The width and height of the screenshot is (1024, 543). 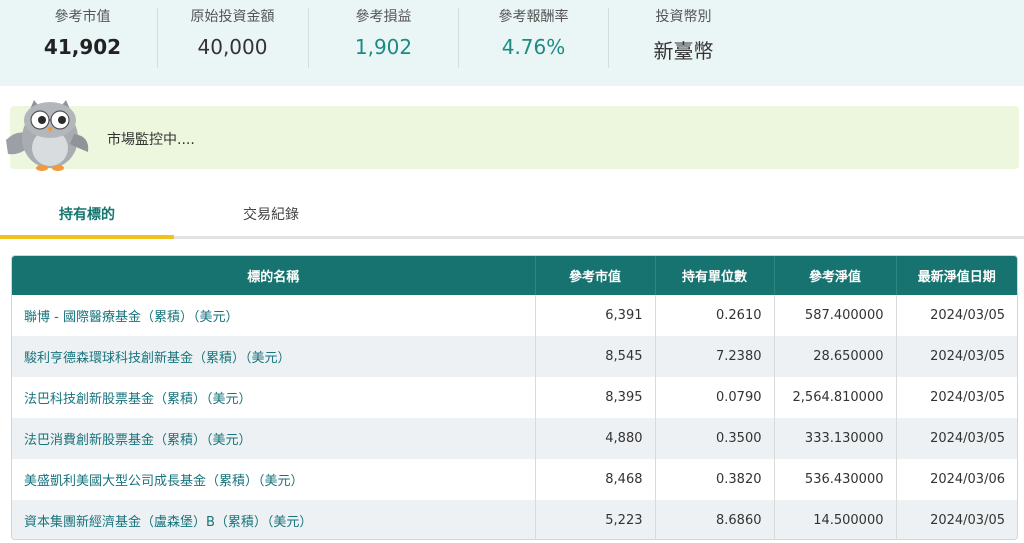 What do you see at coordinates (683, 51) in the screenshot?
I see `stat-value: 新臺幣` at bounding box center [683, 51].